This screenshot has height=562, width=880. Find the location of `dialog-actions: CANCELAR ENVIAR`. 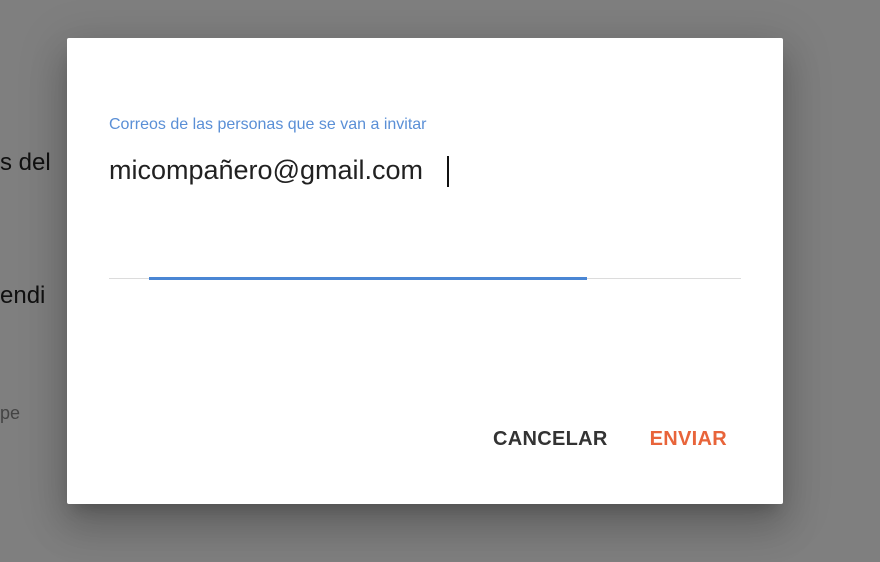

dialog-actions: CANCELAR ENVIAR is located at coordinates (628, 439).